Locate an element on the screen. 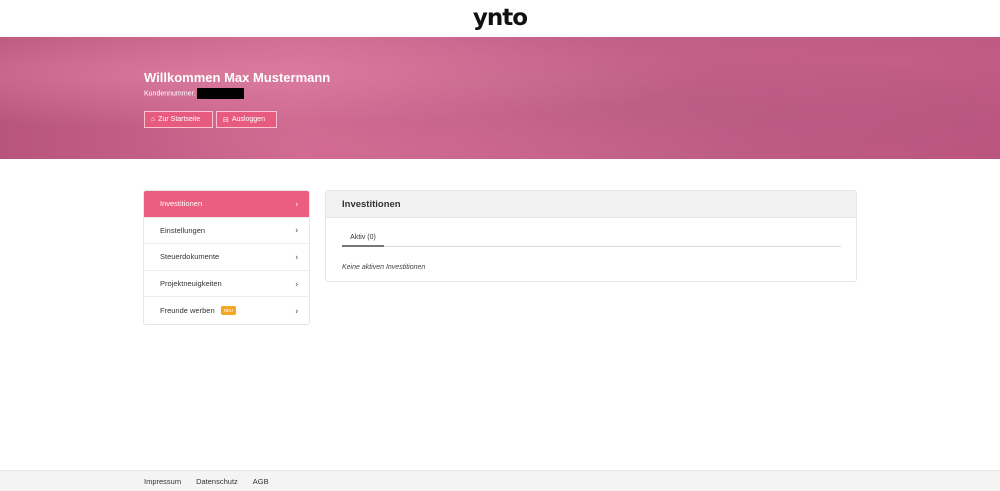  sidebar-item-investitionen: Investitionen › is located at coordinates (226, 204).